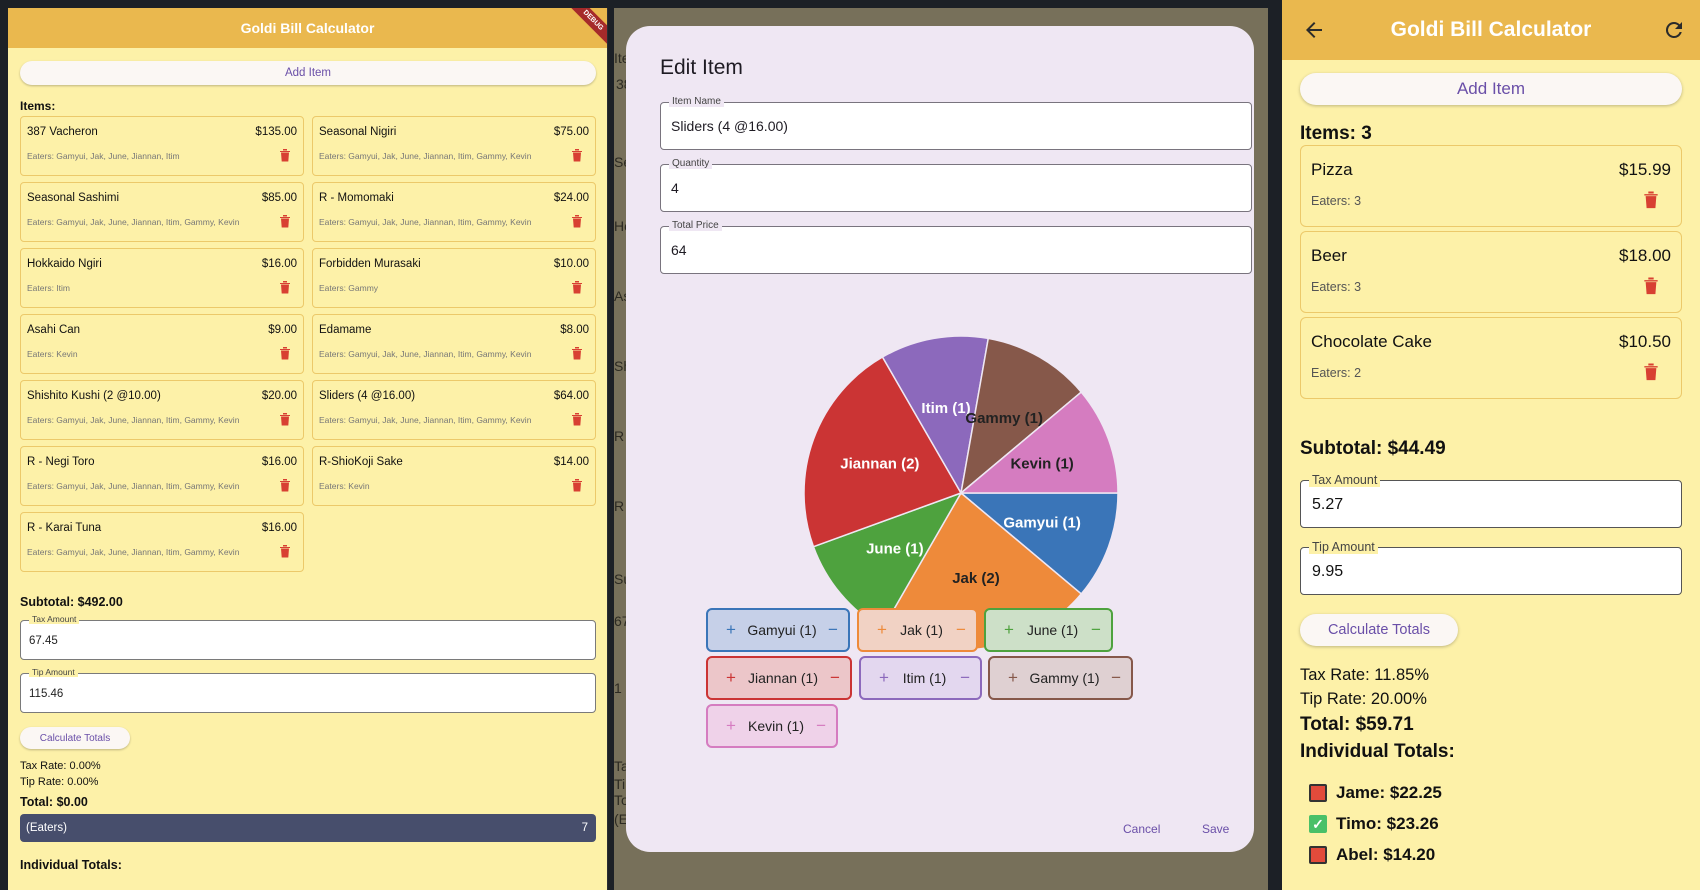  I want to click on checkbox-checked-icon: ✓, so click(1318, 824).